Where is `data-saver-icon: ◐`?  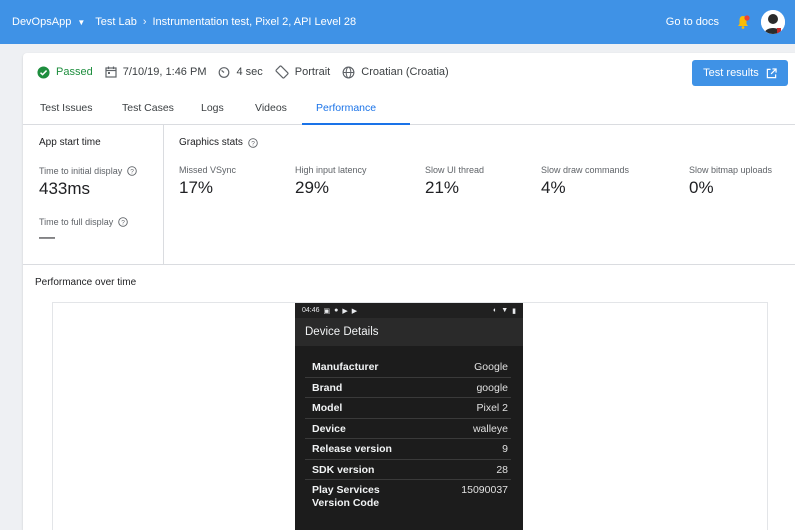 data-saver-icon: ◐ is located at coordinates (495, 310).